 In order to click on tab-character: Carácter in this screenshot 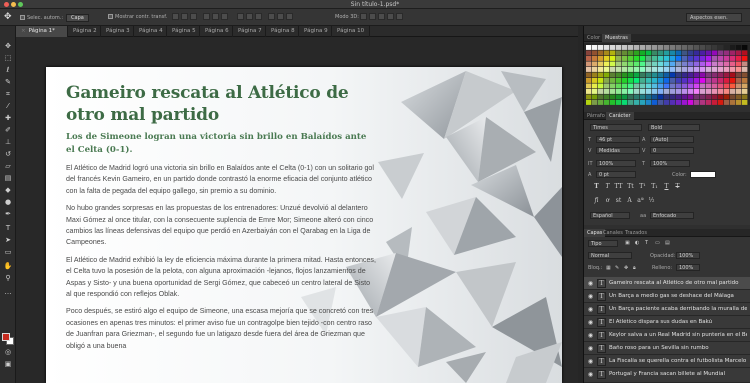, I will do `click(620, 116)`.